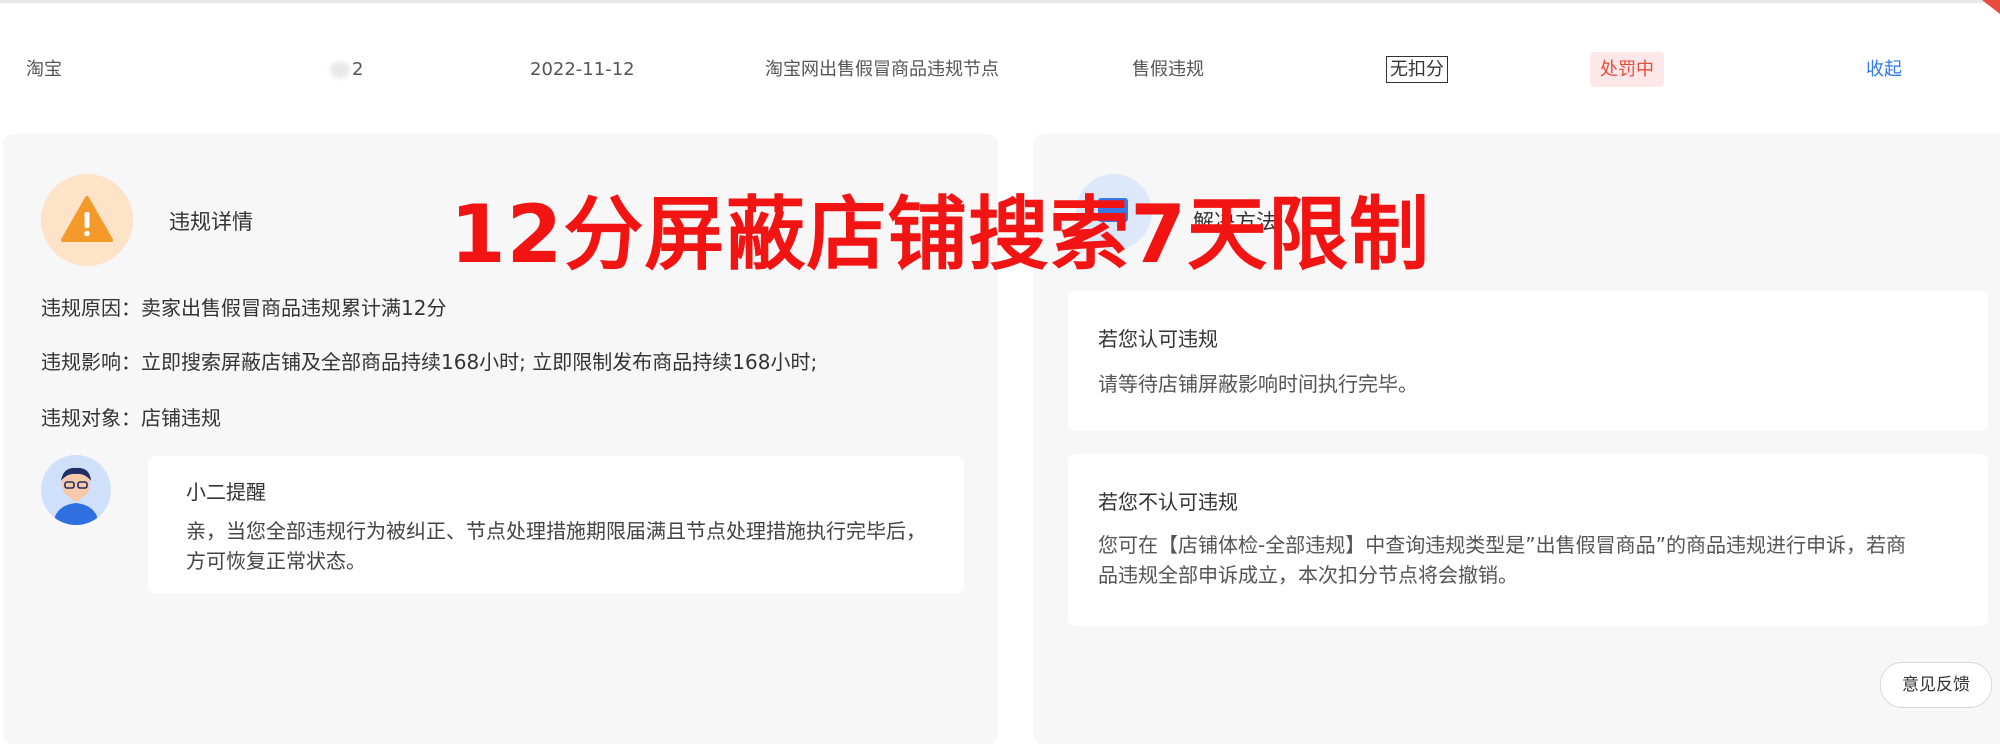 This screenshot has width=2000, height=744. What do you see at coordinates (1884, 70) in the screenshot?
I see `collapse-link: 收起` at bounding box center [1884, 70].